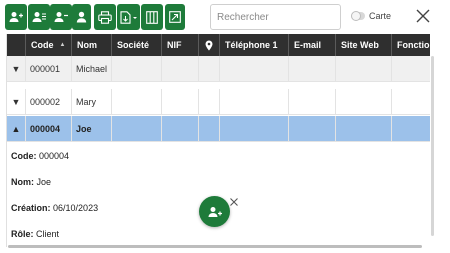  I want to click on detail-nom-label: Nom:, so click(22, 182).